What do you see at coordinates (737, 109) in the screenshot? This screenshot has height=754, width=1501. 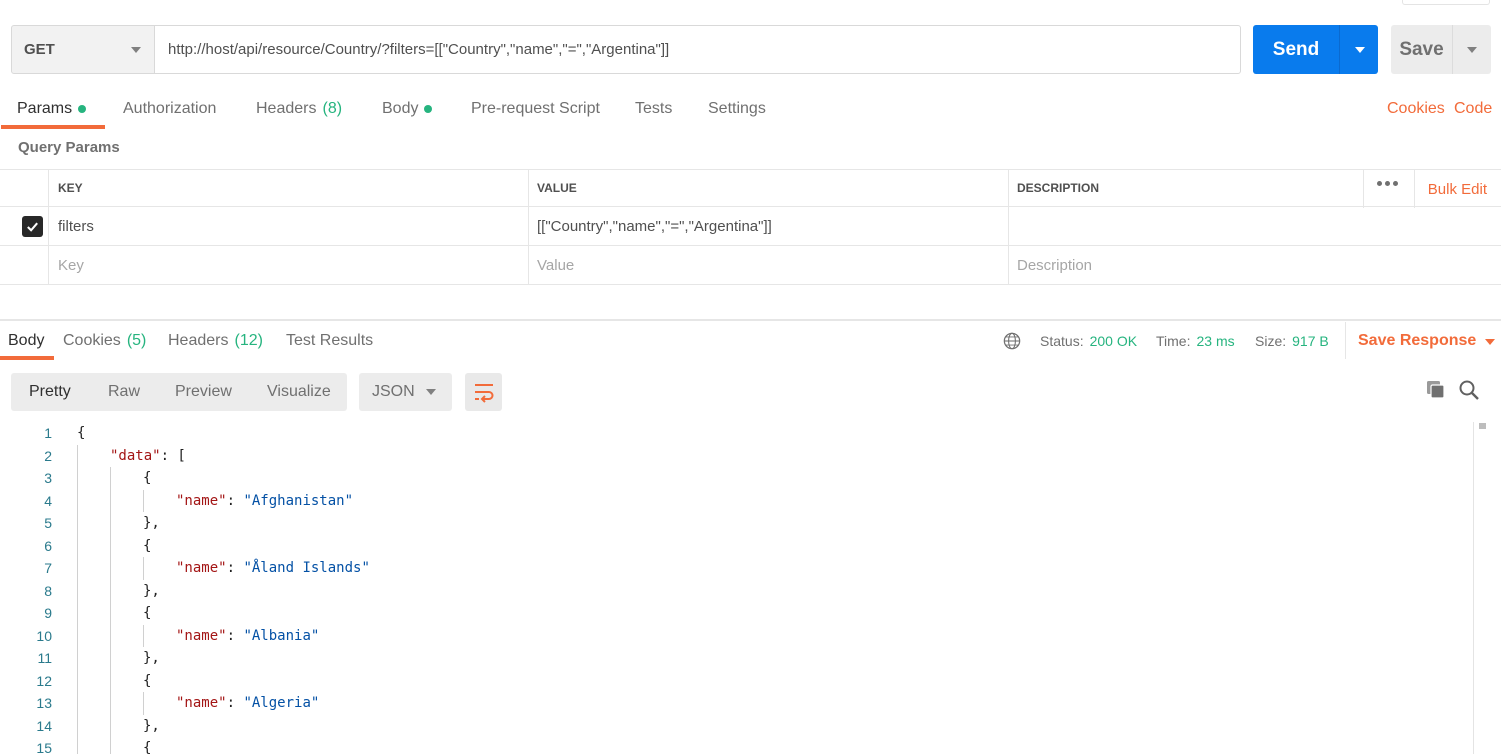 I see `tab-settings: Settings` at bounding box center [737, 109].